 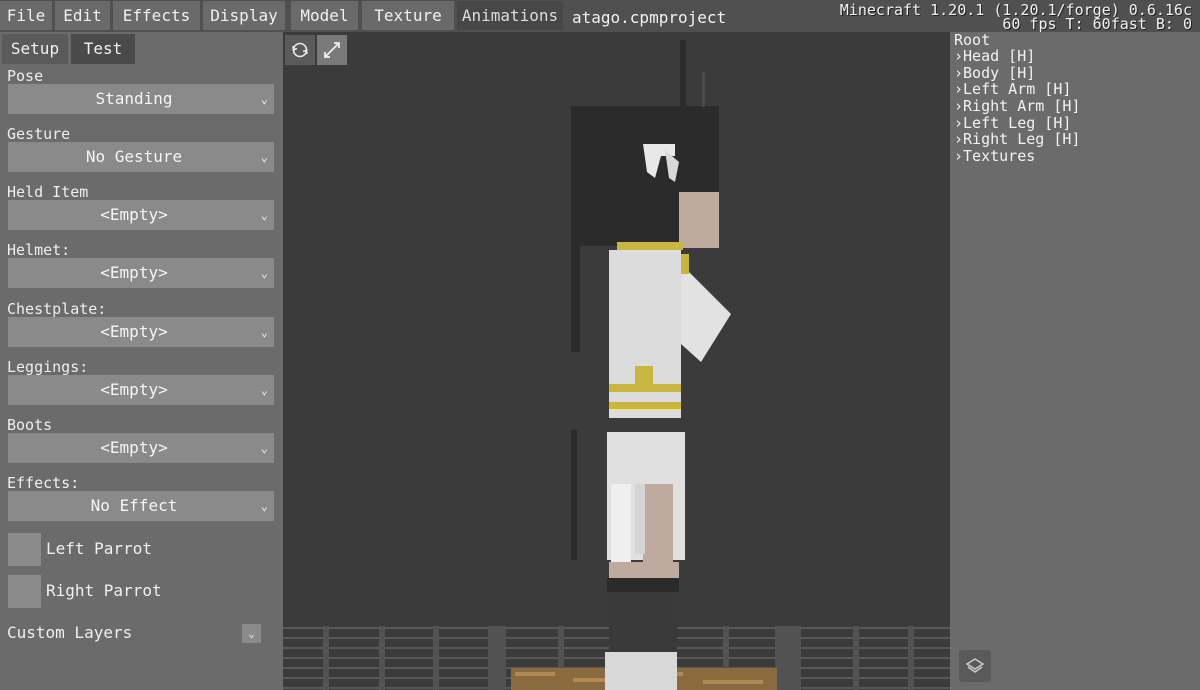 I want to click on leggings-value: <Empty>, so click(x=134, y=389).